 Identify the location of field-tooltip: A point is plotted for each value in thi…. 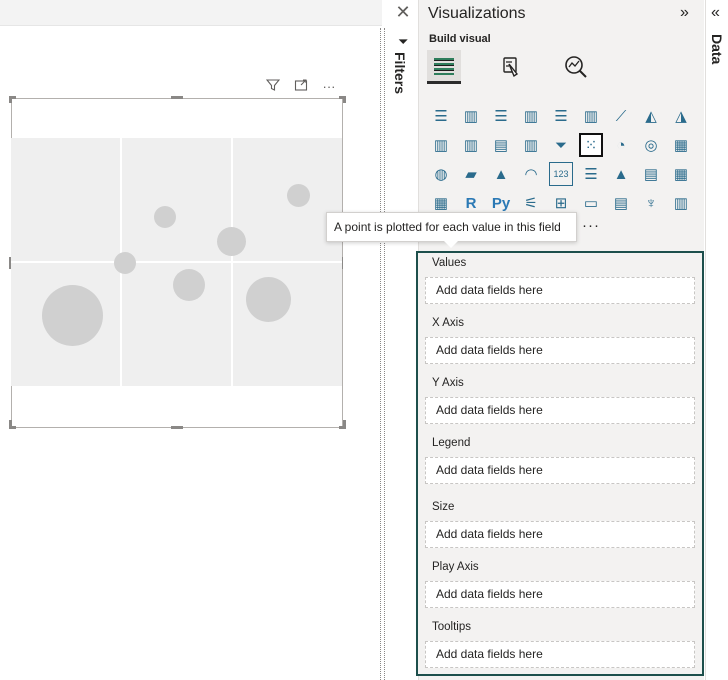
(451, 227).